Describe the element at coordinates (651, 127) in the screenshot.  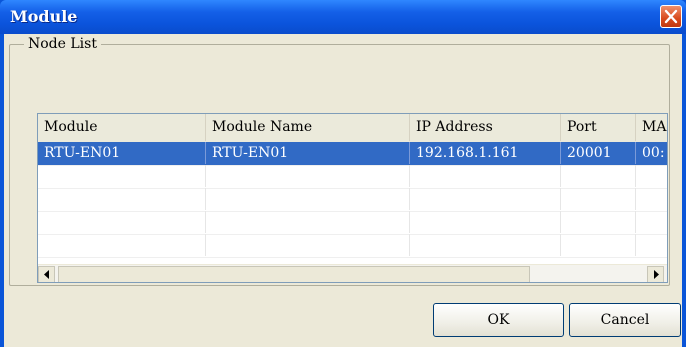
I see `column-header-mac: MA` at that location.